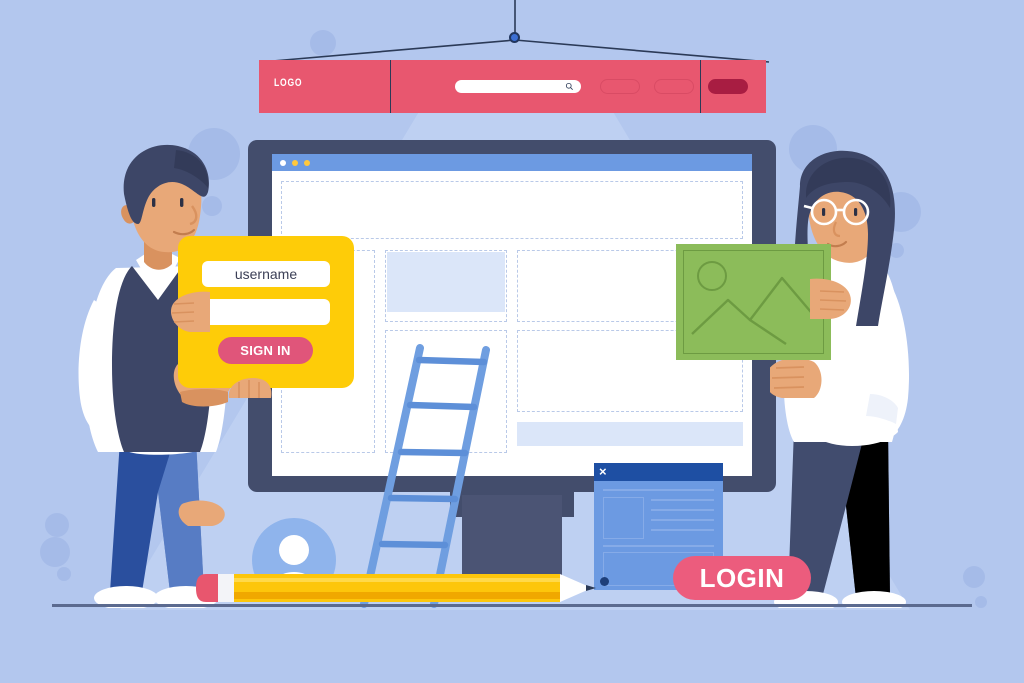 The width and height of the screenshot is (1024, 683). I want to click on search-icon, so click(569, 86).